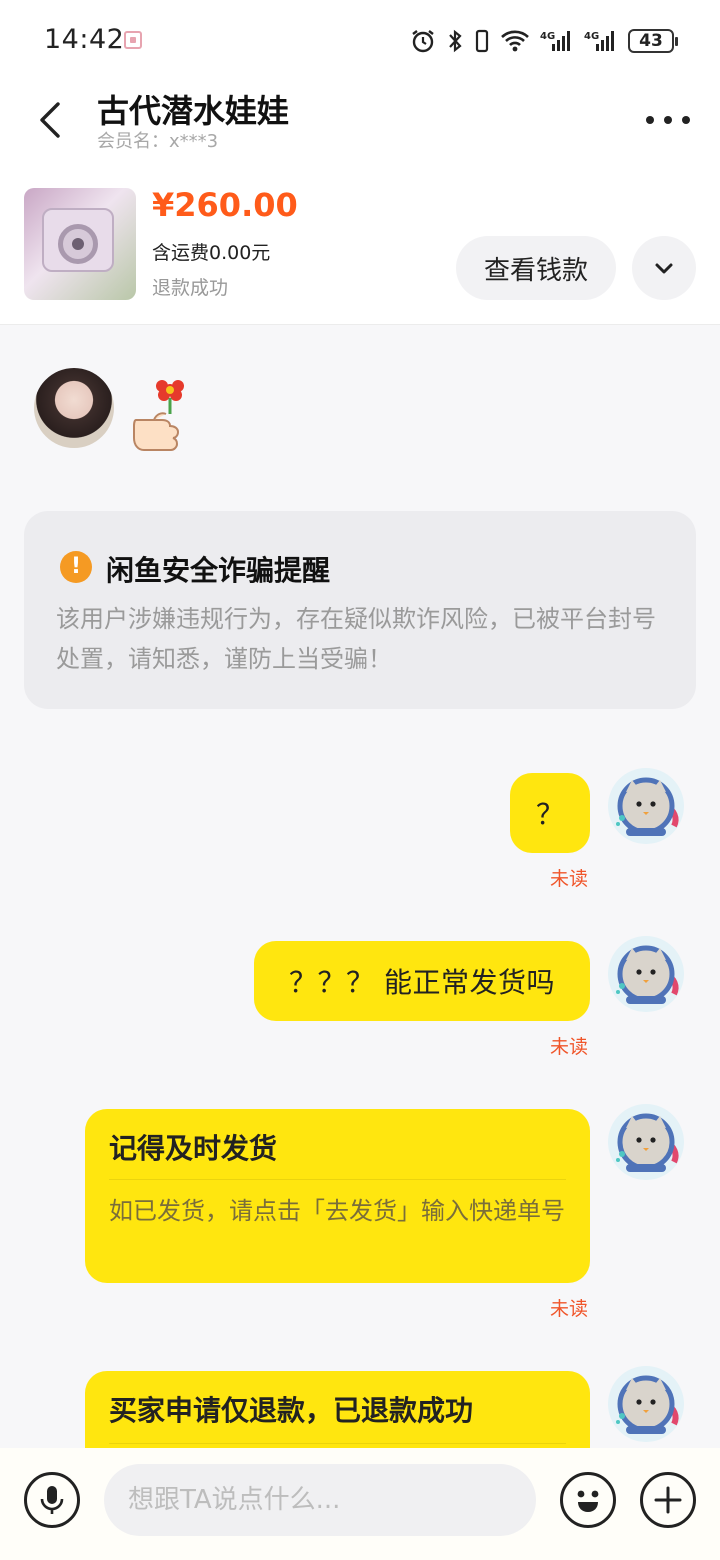  What do you see at coordinates (158, 141) in the screenshot?
I see `member-name: 会员名：x***3` at bounding box center [158, 141].